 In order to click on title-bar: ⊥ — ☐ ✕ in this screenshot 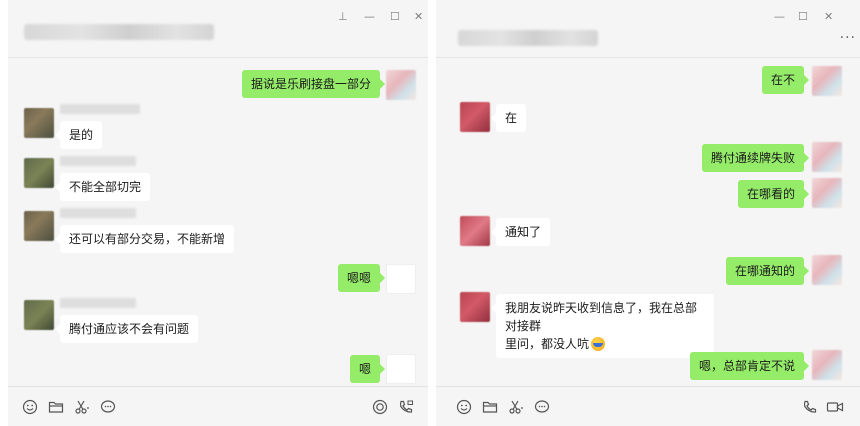, I will do `click(218, 29)`.